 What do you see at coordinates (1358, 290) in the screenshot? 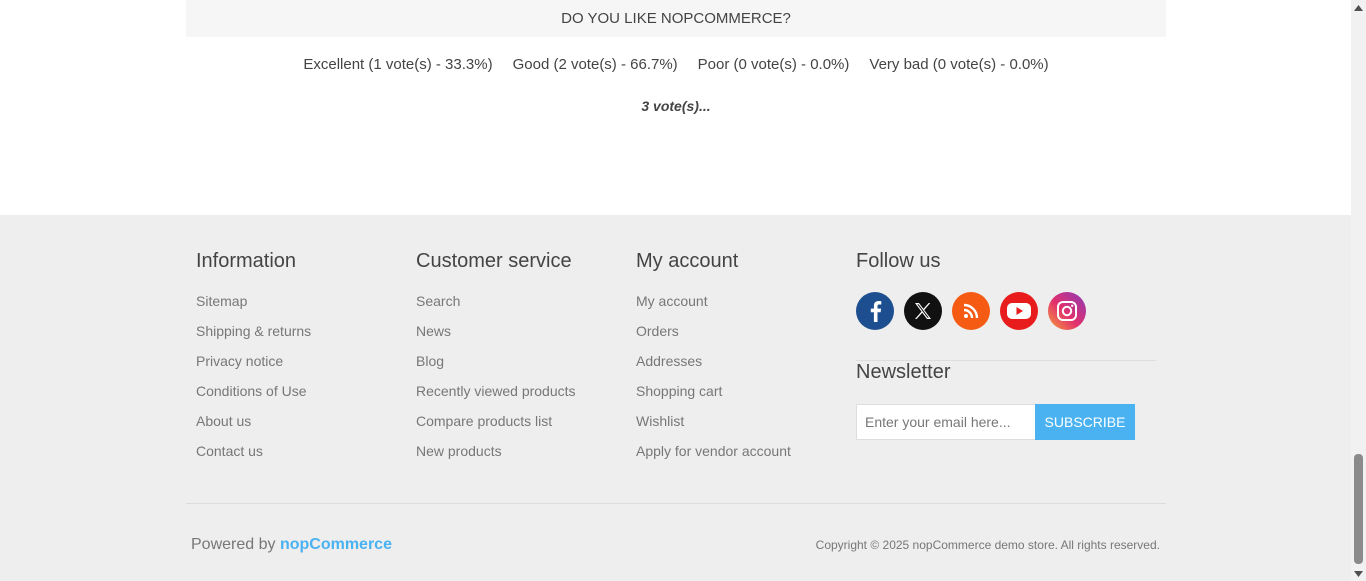
I see `vertical-scrollbar` at bounding box center [1358, 290].